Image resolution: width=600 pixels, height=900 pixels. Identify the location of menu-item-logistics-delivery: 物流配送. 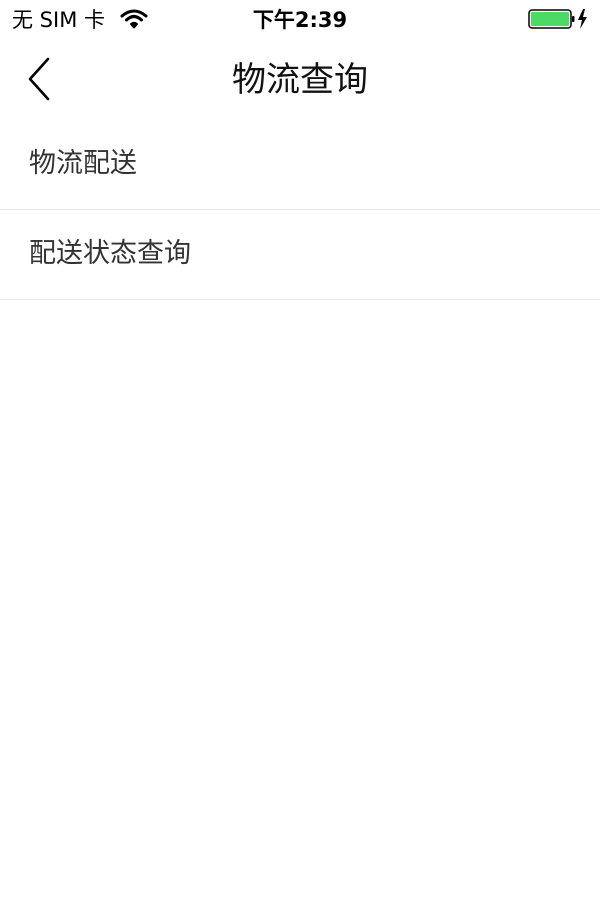
(300, 165).